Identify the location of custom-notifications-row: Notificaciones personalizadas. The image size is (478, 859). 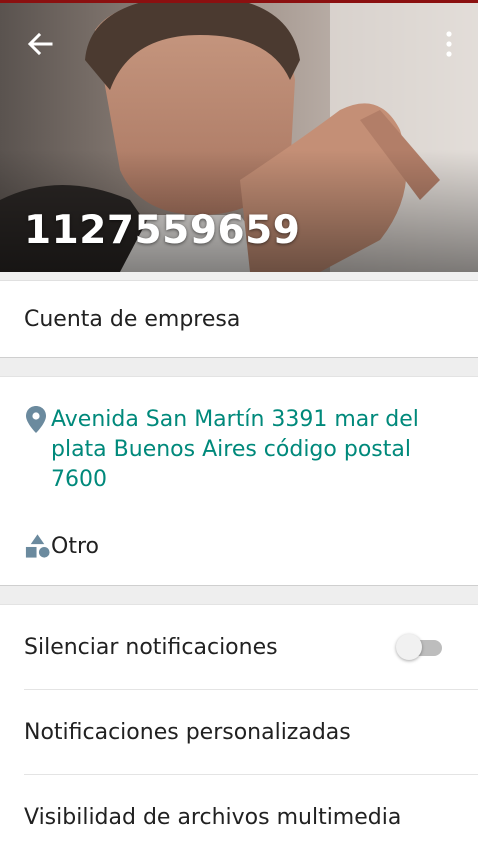
(251, 732).